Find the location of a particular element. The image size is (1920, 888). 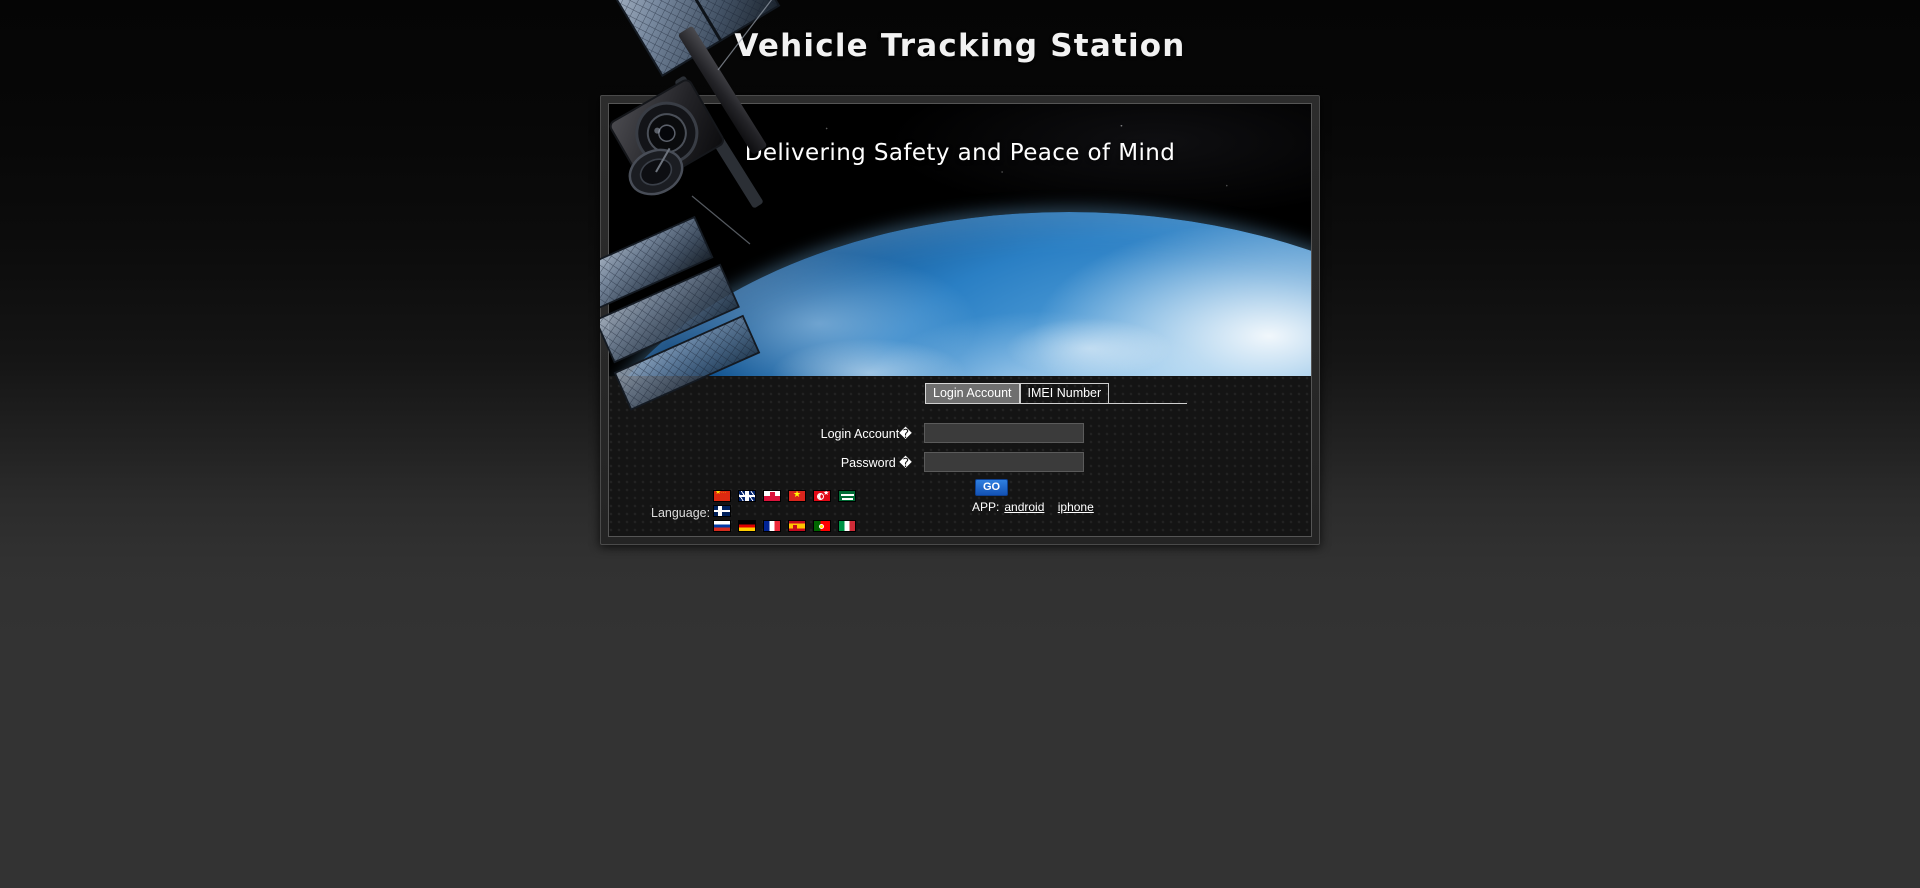

login-account-input is located at coordinates (1004, 433).